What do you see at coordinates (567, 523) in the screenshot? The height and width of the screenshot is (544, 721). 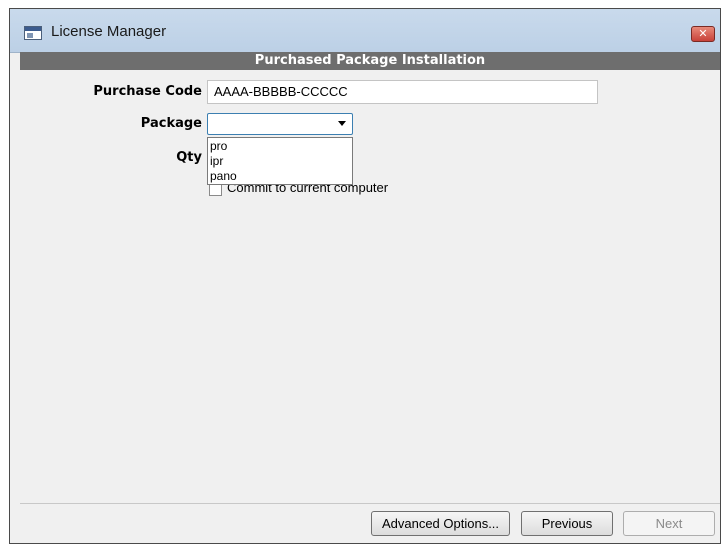 I see `previous-button: Previous` at bounding box center [567, 523].